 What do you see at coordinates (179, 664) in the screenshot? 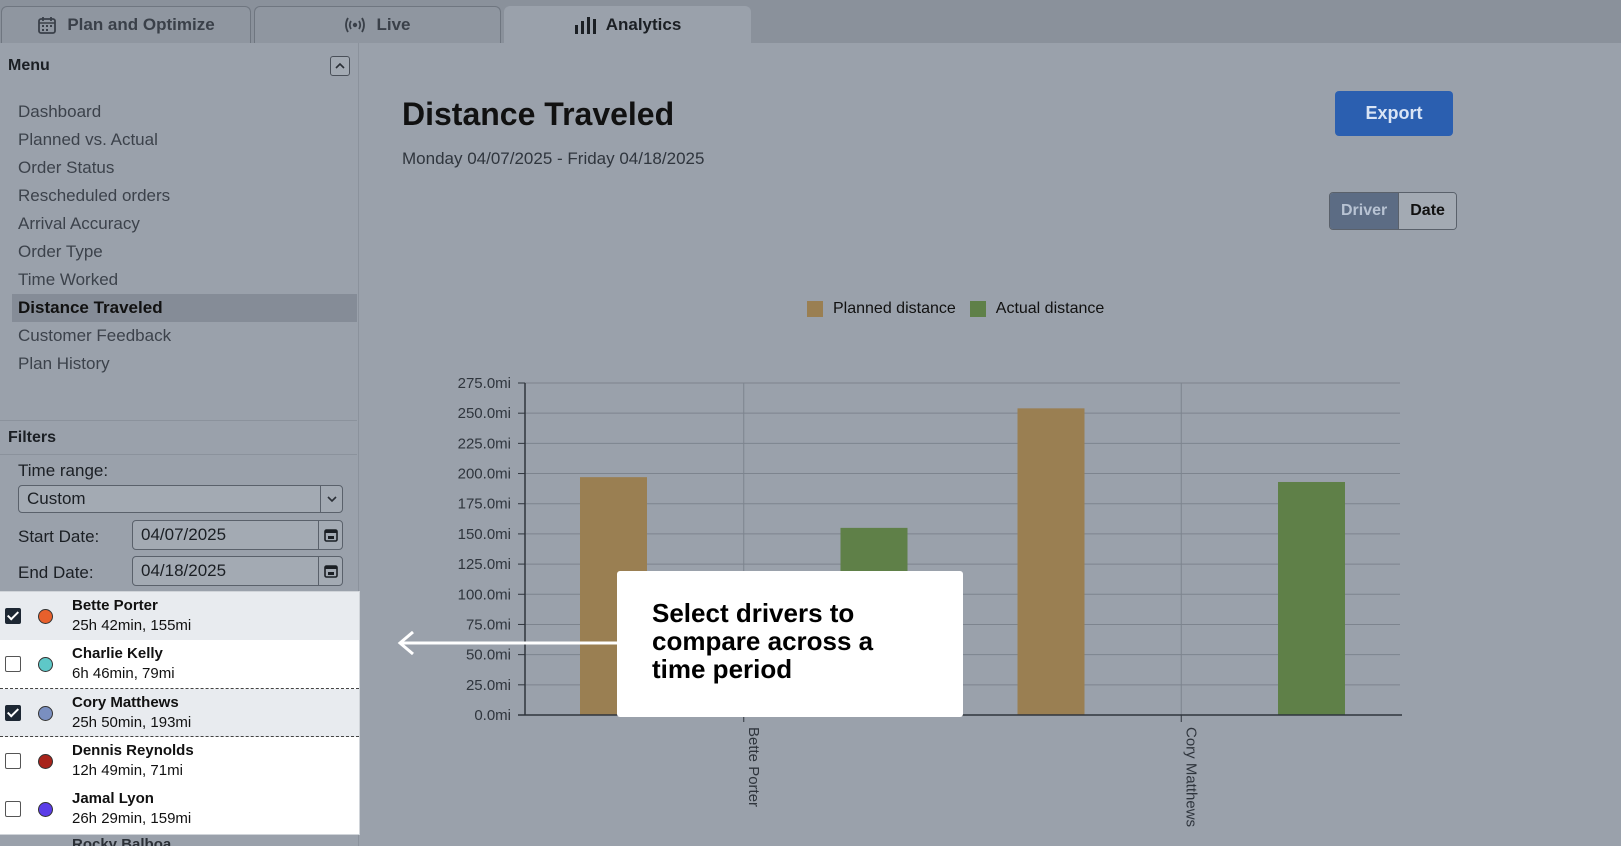
I see `driver-row-charlie-kelly: Charlie Kelly 6h 46min, 79mi` at bounding box center [179, 664].